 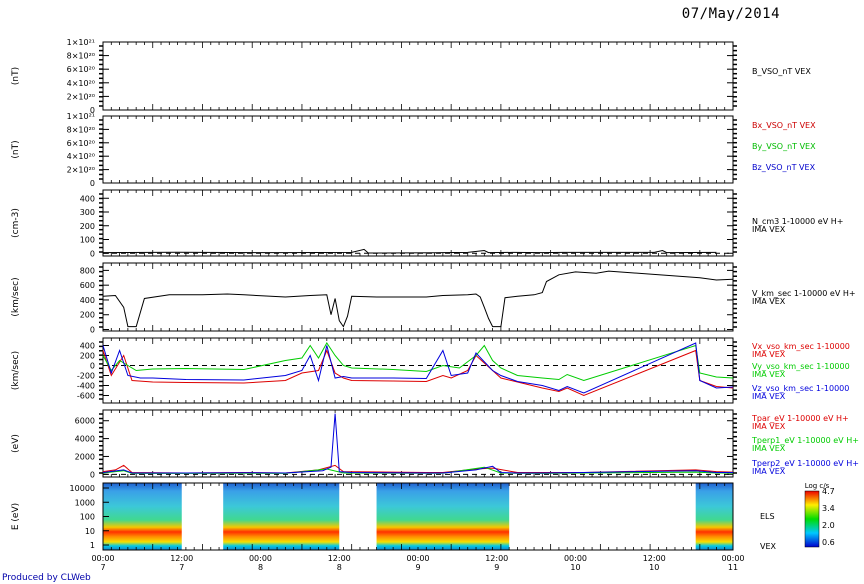 What do you see at coordinates (87, 270) in the screenshot?
I see `y-tick-label: 800` at bounding box center [87, 270].